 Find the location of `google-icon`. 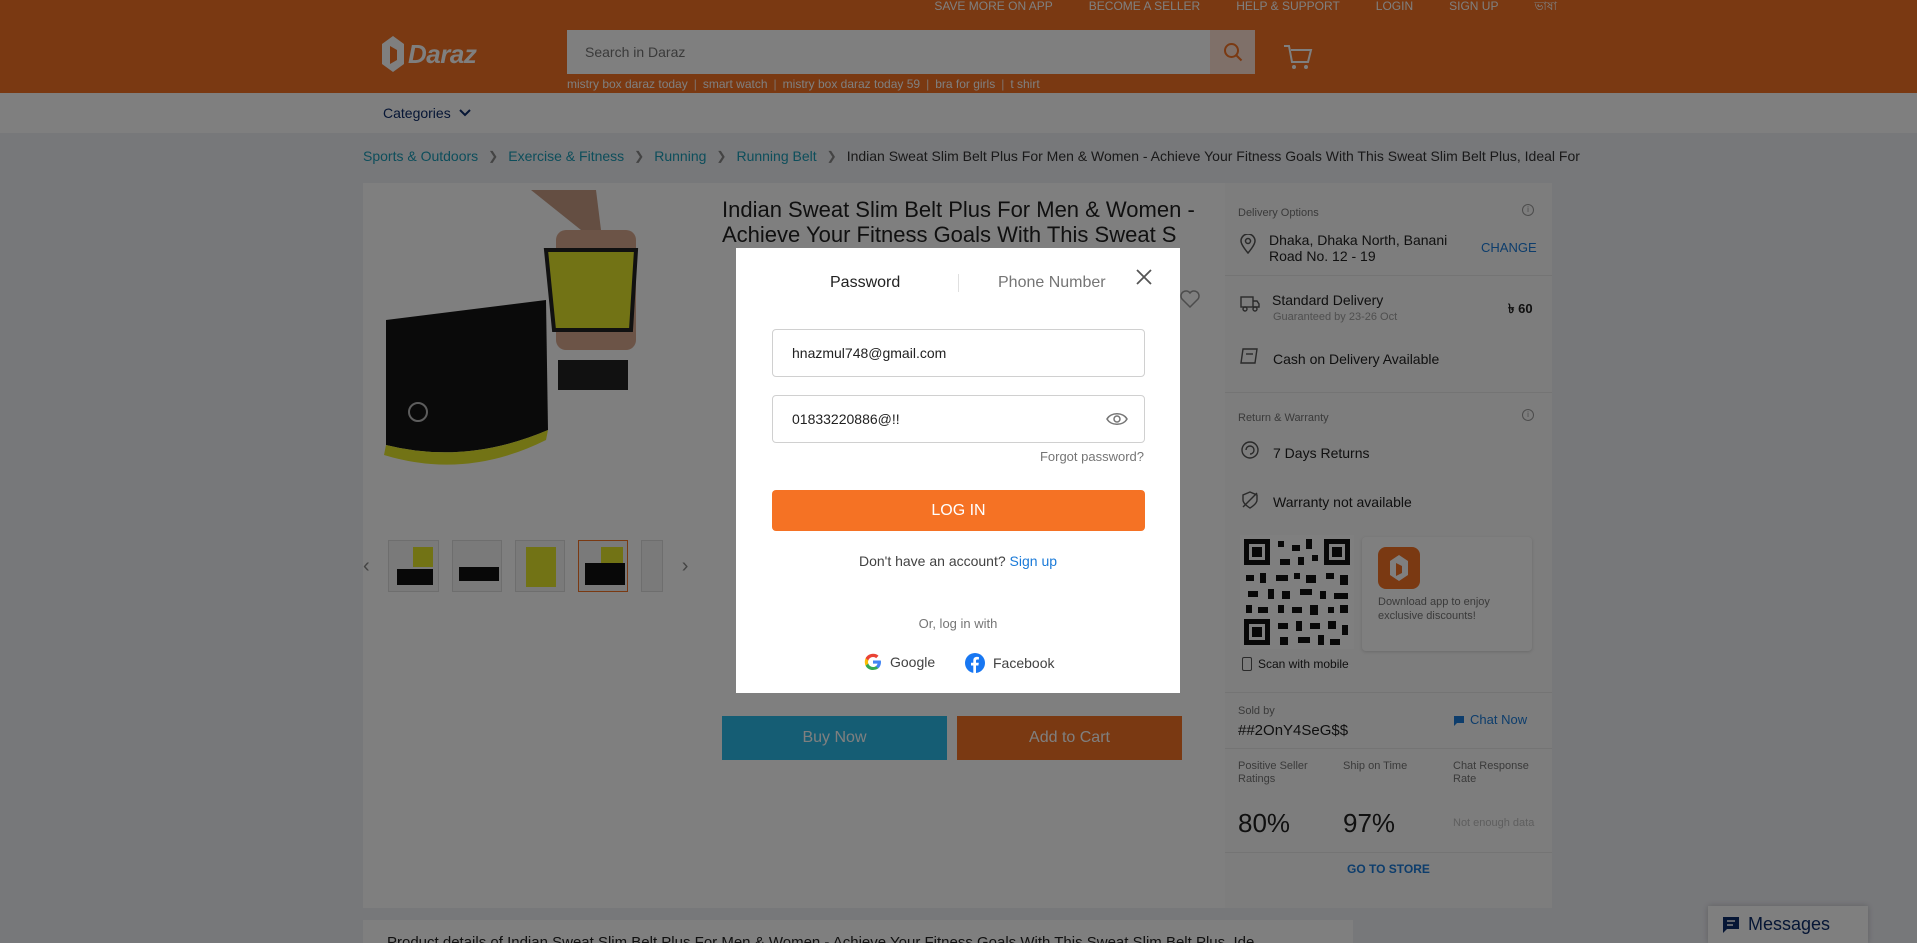

google-icon is located at coordinates (872, 661).